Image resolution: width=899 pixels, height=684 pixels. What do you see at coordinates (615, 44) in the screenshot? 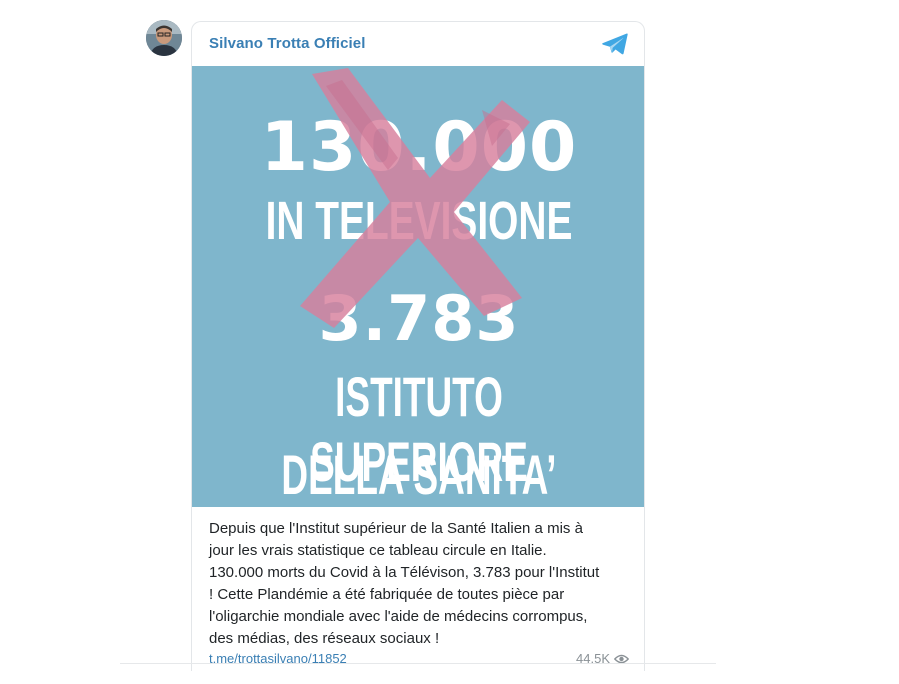
I see `telegram-icon` at bounding box center [615, 44].